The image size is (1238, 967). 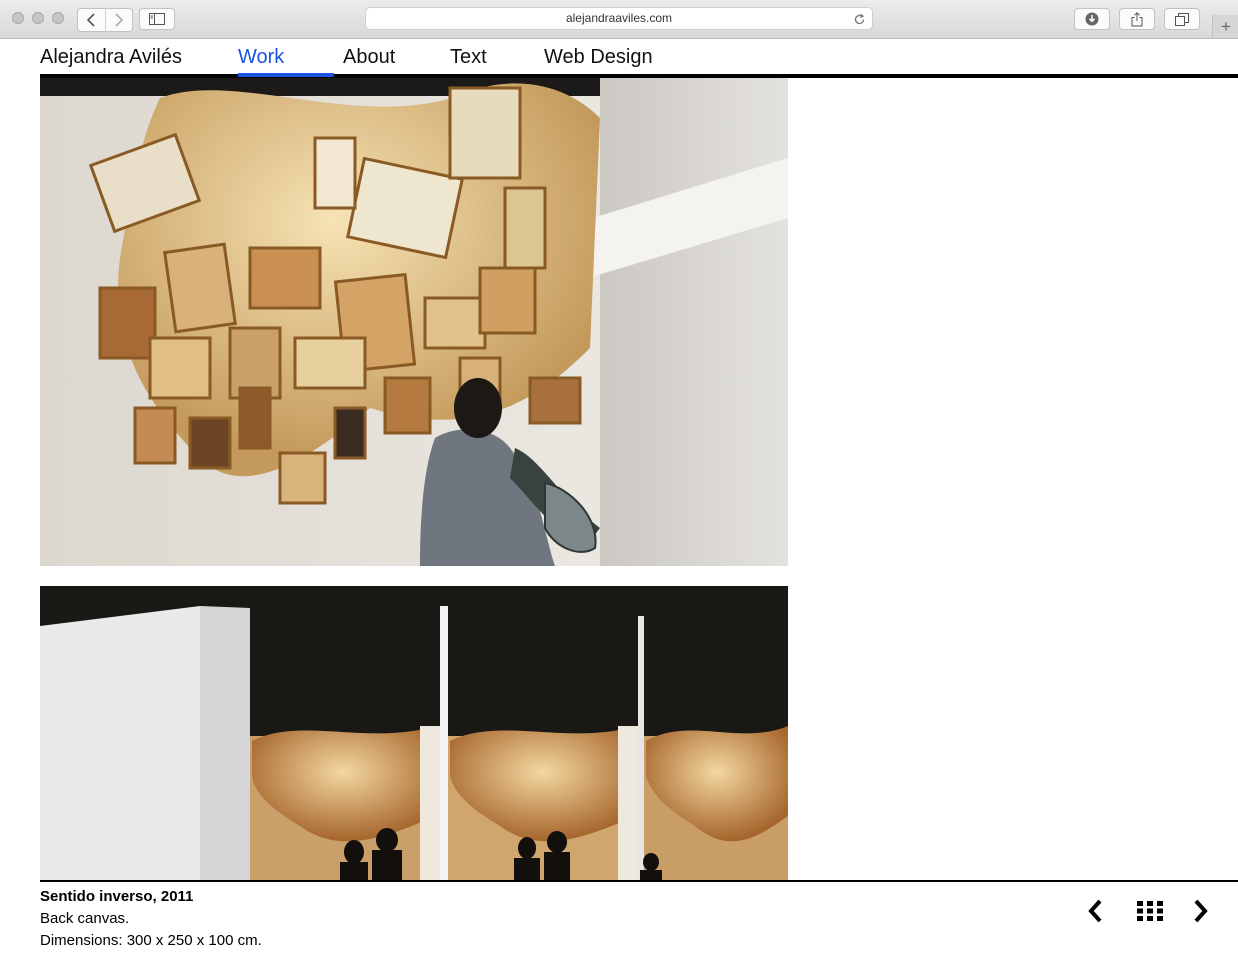 I want to click on share-button, so click(x=1137, y=19).